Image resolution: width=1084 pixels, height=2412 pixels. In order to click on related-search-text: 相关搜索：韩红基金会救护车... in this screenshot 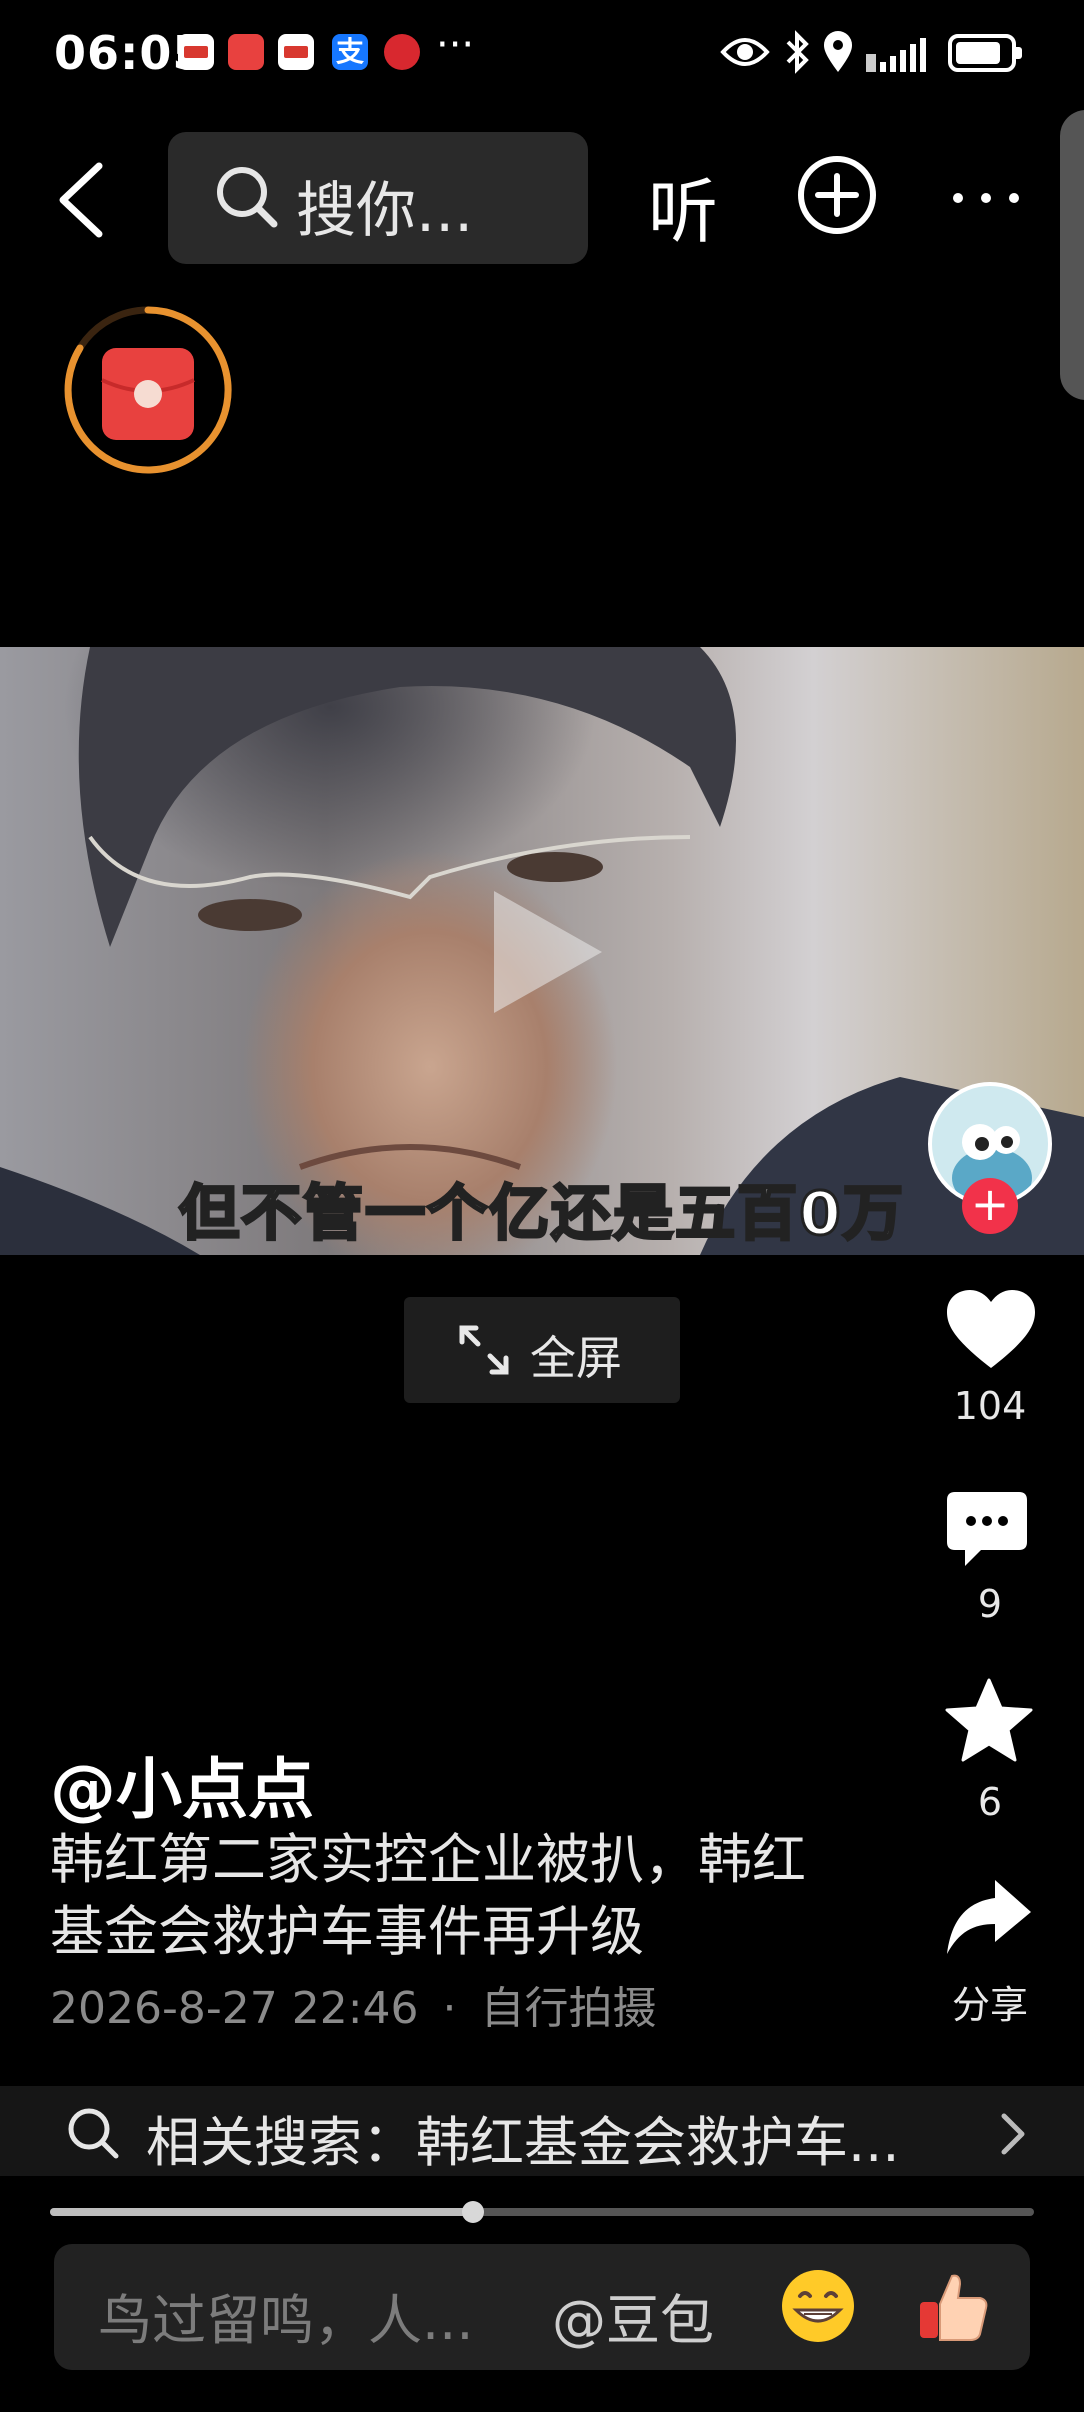, I will do `click(523, 2142)`.